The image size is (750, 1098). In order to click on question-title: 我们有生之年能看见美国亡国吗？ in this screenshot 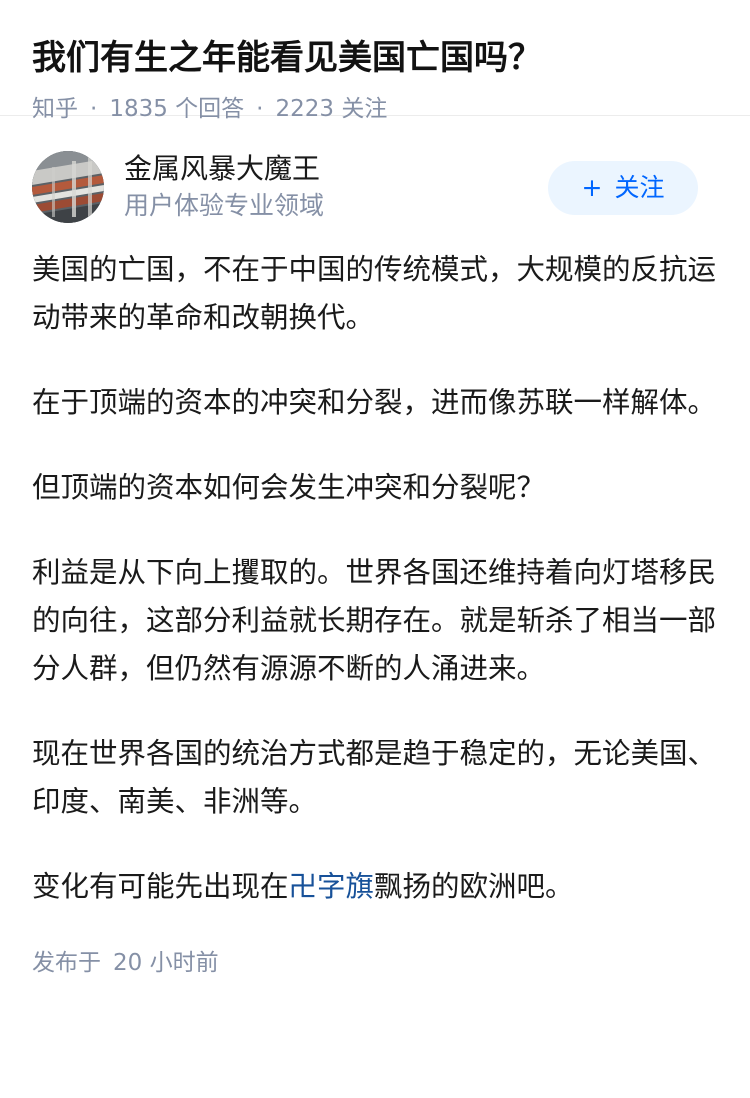, I will do `click(375, 58)`.